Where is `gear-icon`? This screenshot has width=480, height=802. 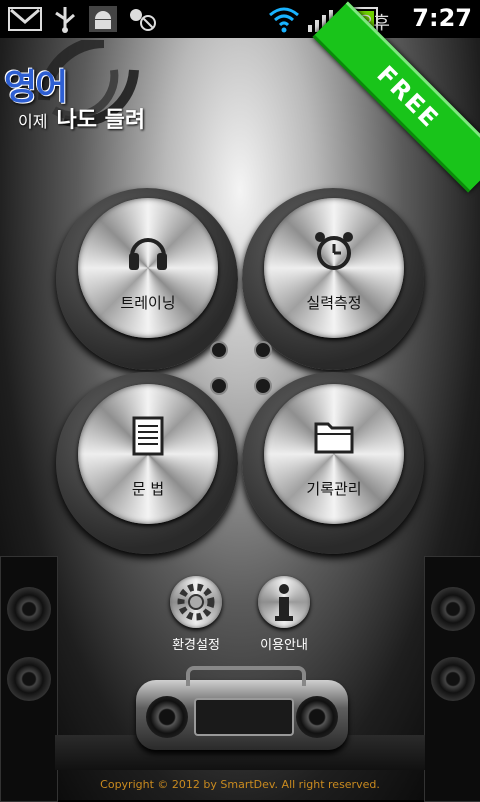
gear-icon is located at coordinates (196, 602).